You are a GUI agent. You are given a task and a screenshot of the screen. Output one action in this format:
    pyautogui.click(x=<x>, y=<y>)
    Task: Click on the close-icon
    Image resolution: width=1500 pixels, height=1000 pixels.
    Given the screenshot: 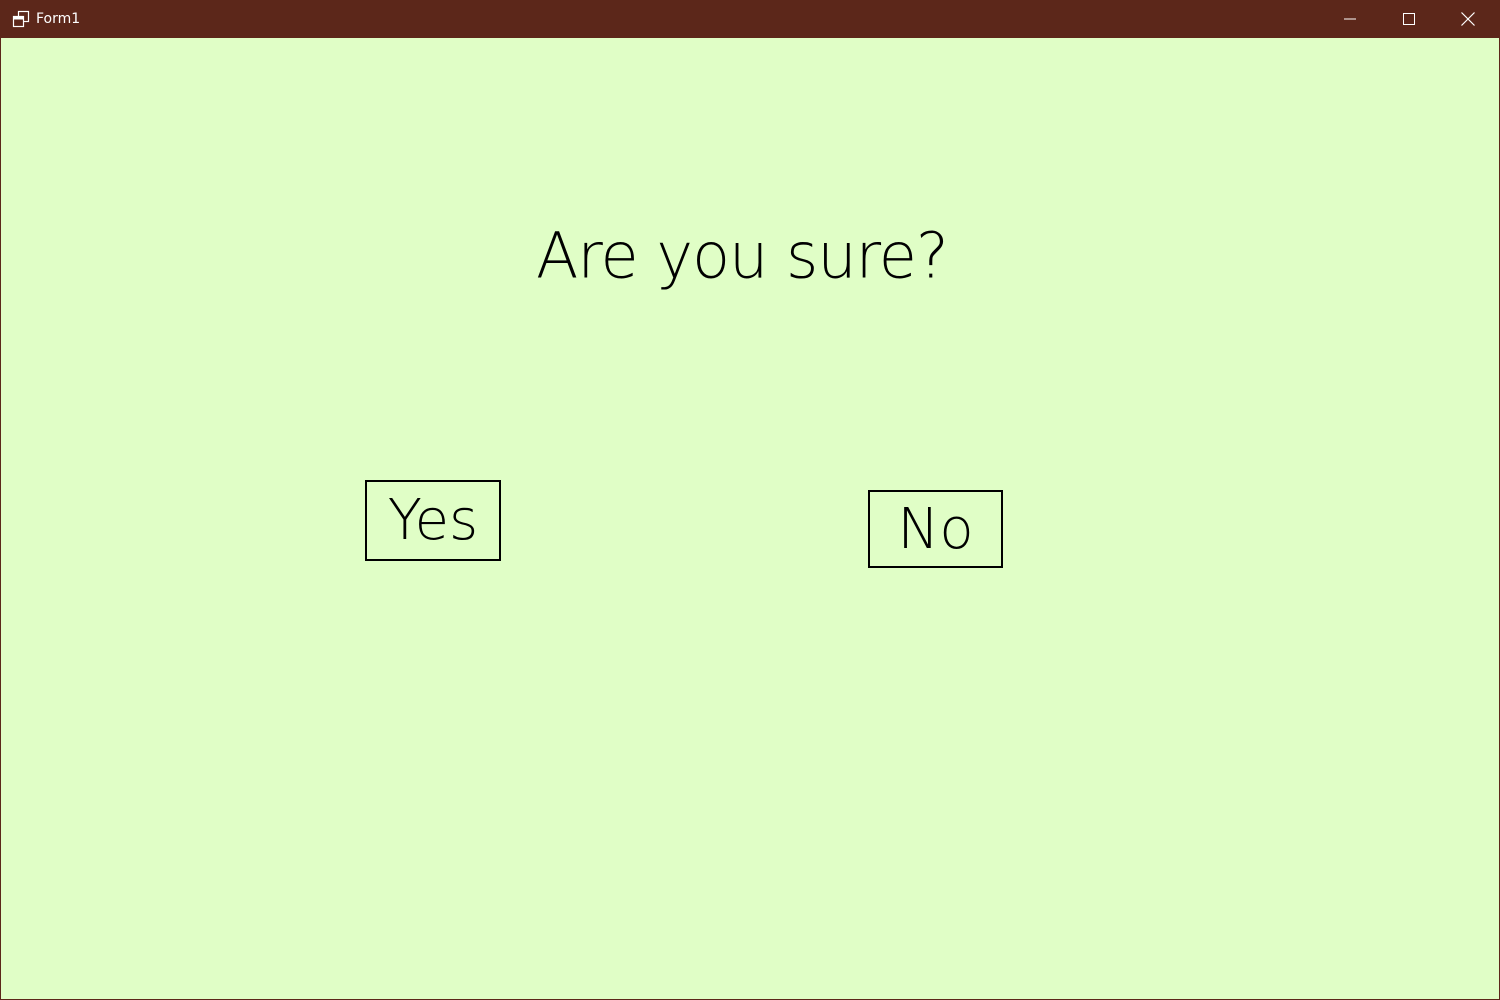 What is the action you would take?
    pyautogui.click(x=1468, y=19)
    